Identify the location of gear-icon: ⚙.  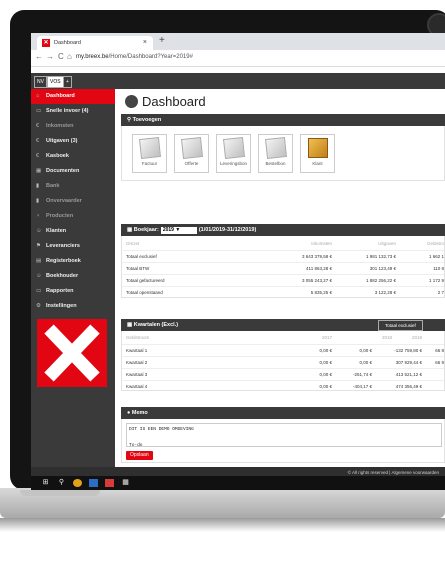
(38, 306).